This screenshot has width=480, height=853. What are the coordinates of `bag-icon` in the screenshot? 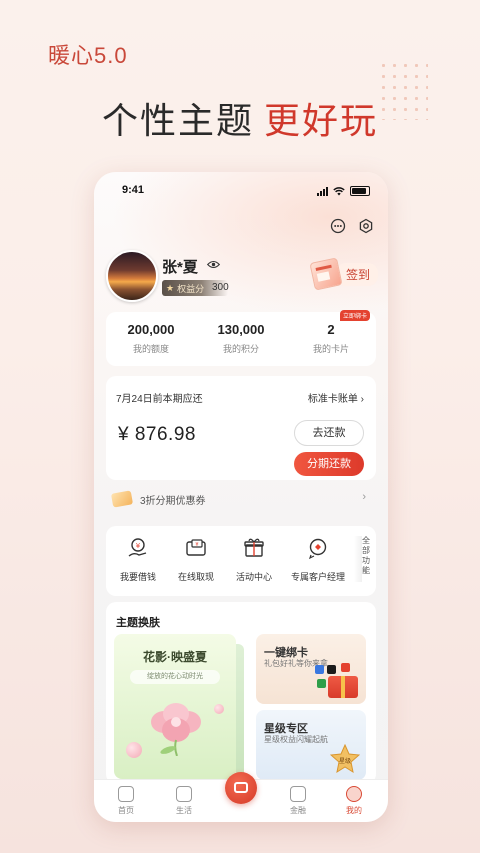 It's located at (184, 794).